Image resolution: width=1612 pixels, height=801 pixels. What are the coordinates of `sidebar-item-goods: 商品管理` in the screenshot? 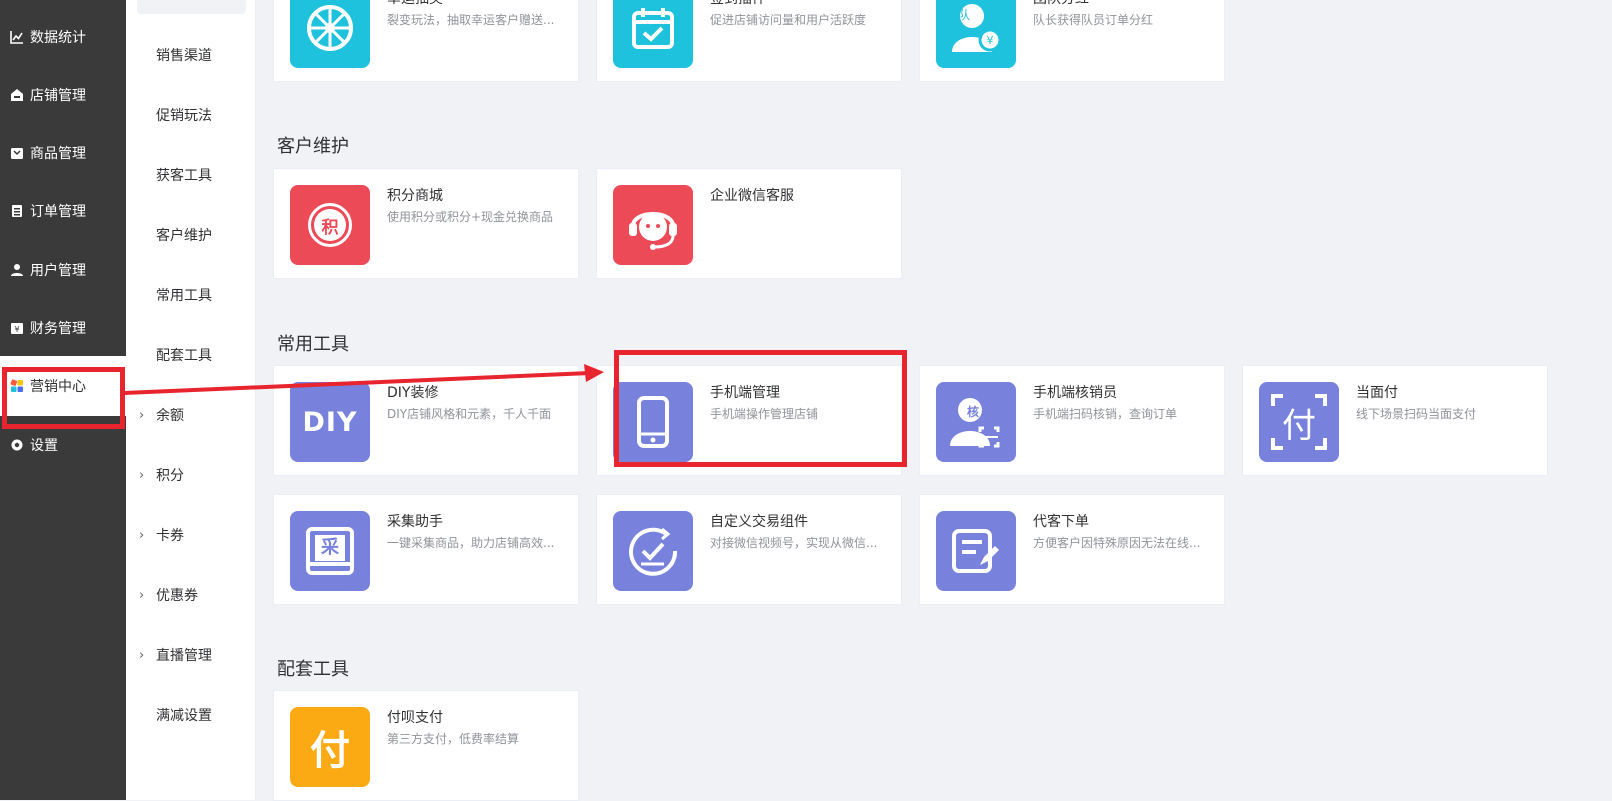 It's located at (63, 153).